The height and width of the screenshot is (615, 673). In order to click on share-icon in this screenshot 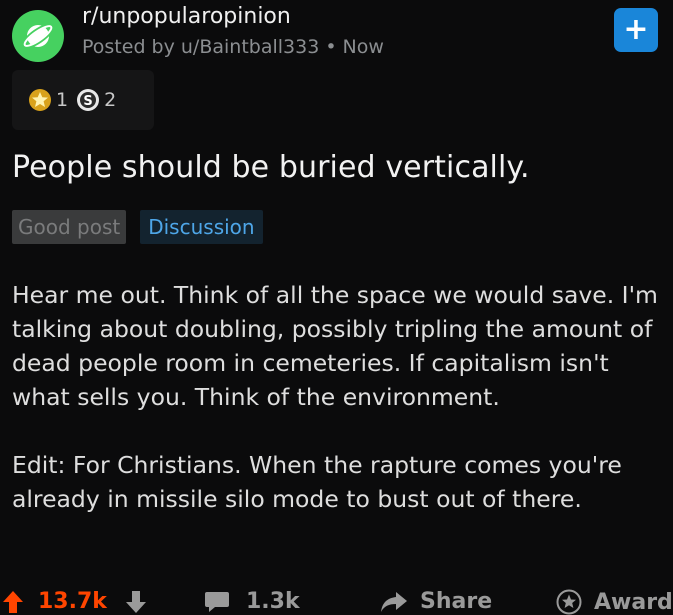, I will do `click(394, 601)`.